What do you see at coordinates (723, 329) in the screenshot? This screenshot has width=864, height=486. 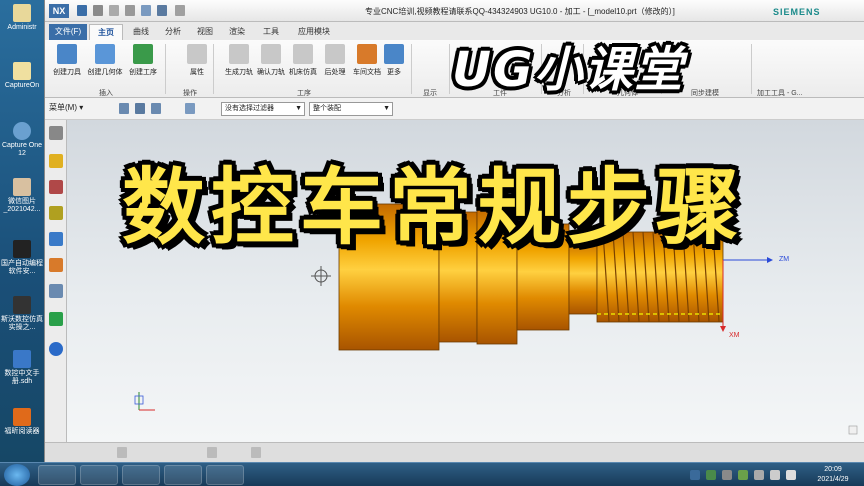 I see `xm-arrow` at bounding box center [723, 329].